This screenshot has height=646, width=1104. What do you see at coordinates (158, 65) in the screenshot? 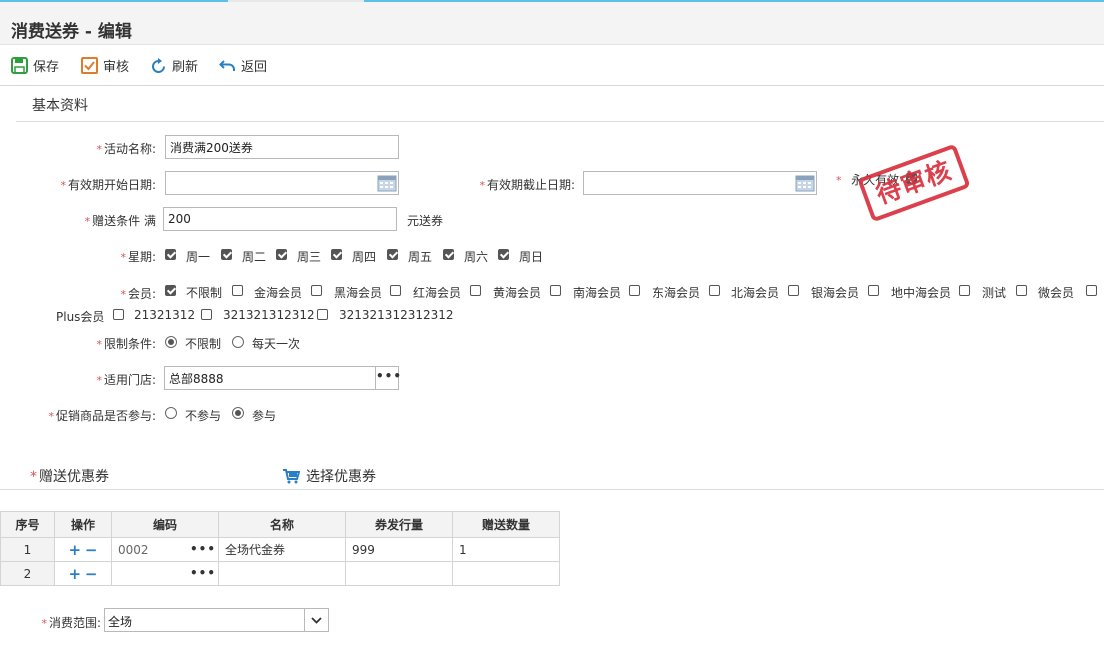
I see `refresh-icon` at bounding box center [158, 65].